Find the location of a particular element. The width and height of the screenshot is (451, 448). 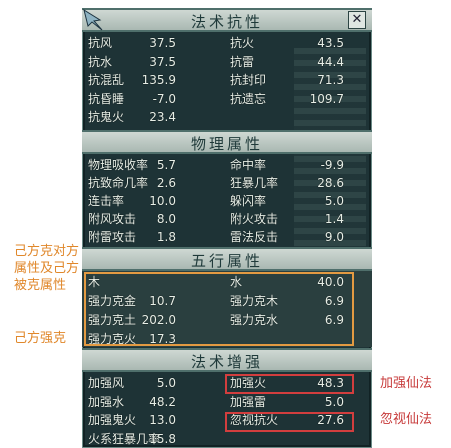

stat-value: 1.4 is located at coordinates (334, 219).